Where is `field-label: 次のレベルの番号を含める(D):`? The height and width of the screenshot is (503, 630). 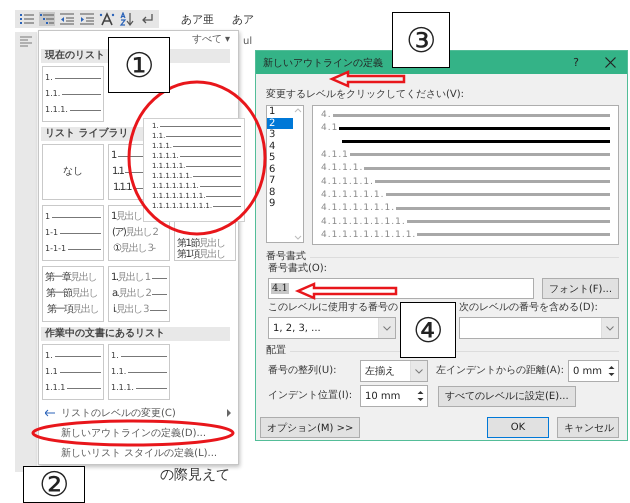
field-label: 次のレベルの番号を含める(D): is located at coordinates (528, 308).